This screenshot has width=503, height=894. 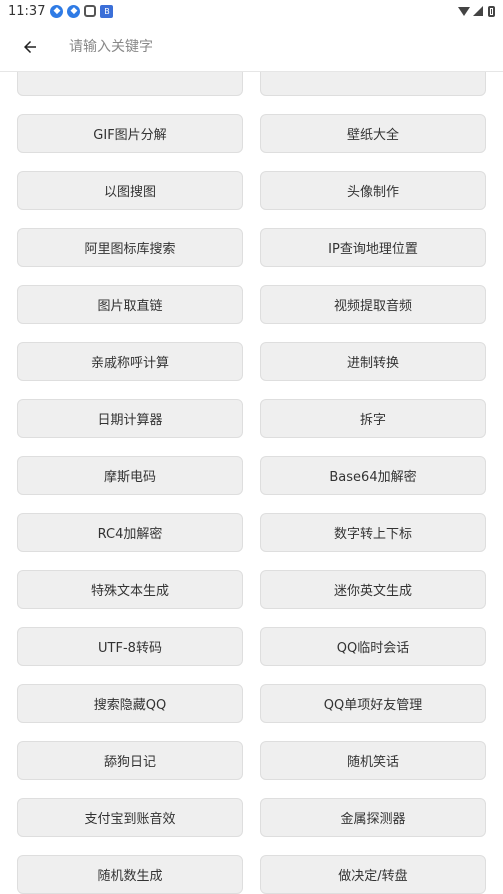 I want to click on notification-square-icon, so click(x=90, y=11).